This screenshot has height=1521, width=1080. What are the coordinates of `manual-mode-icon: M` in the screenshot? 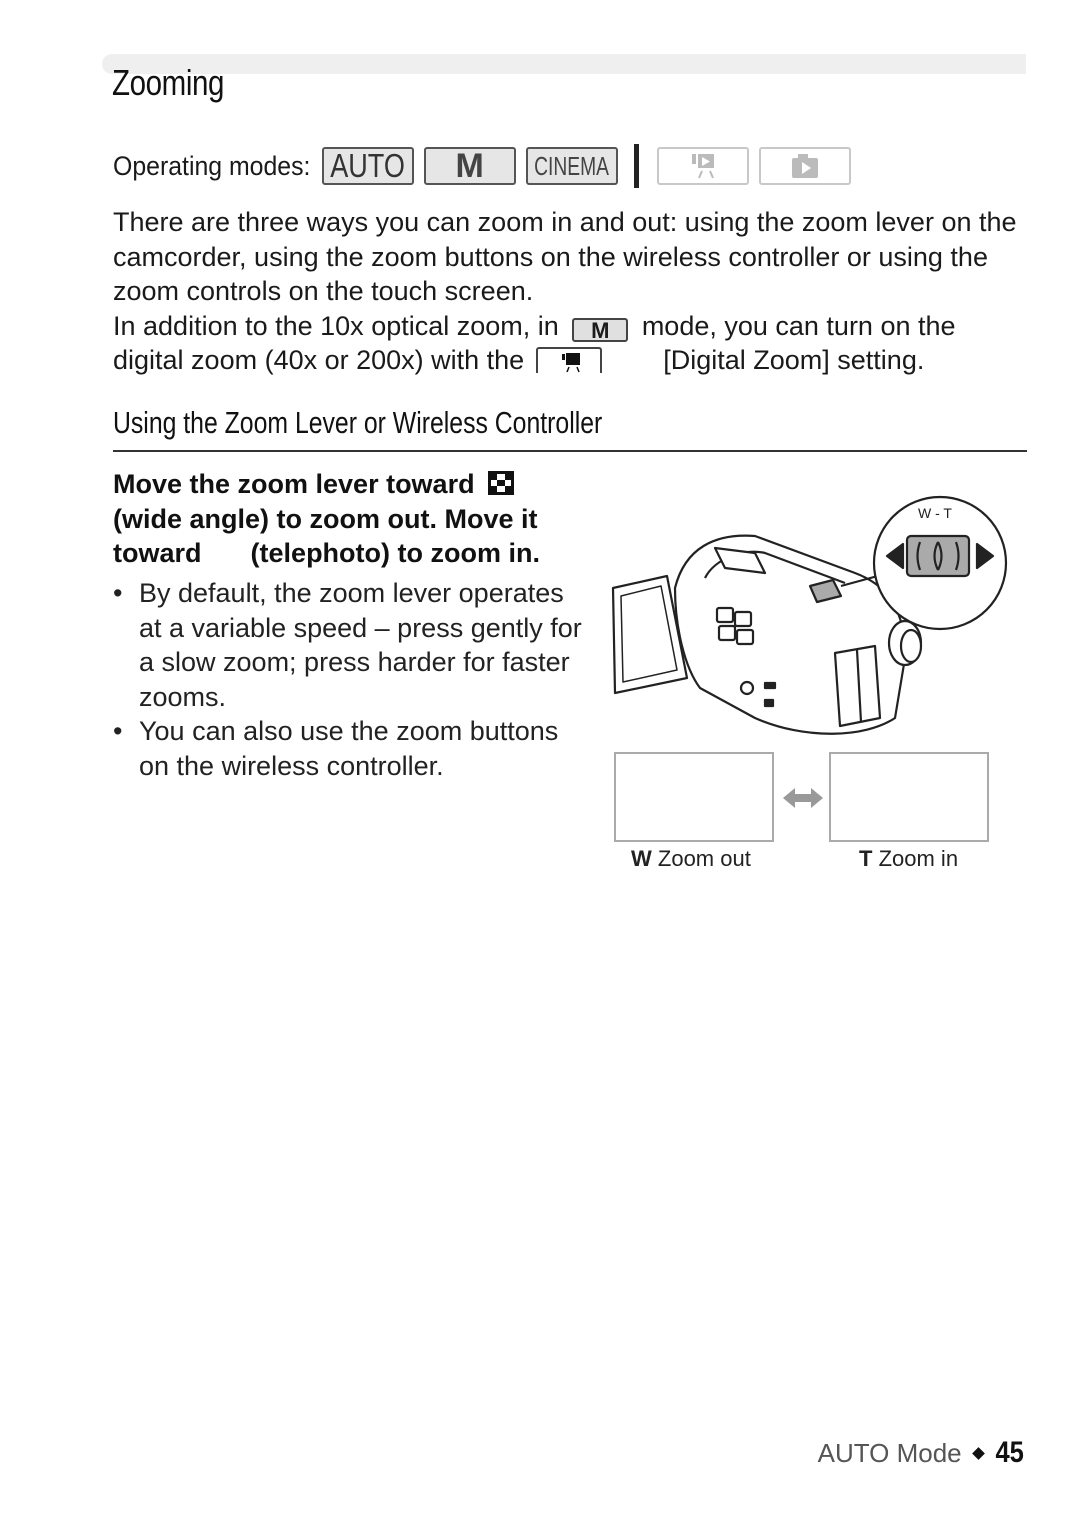 It's located at (469, 166).